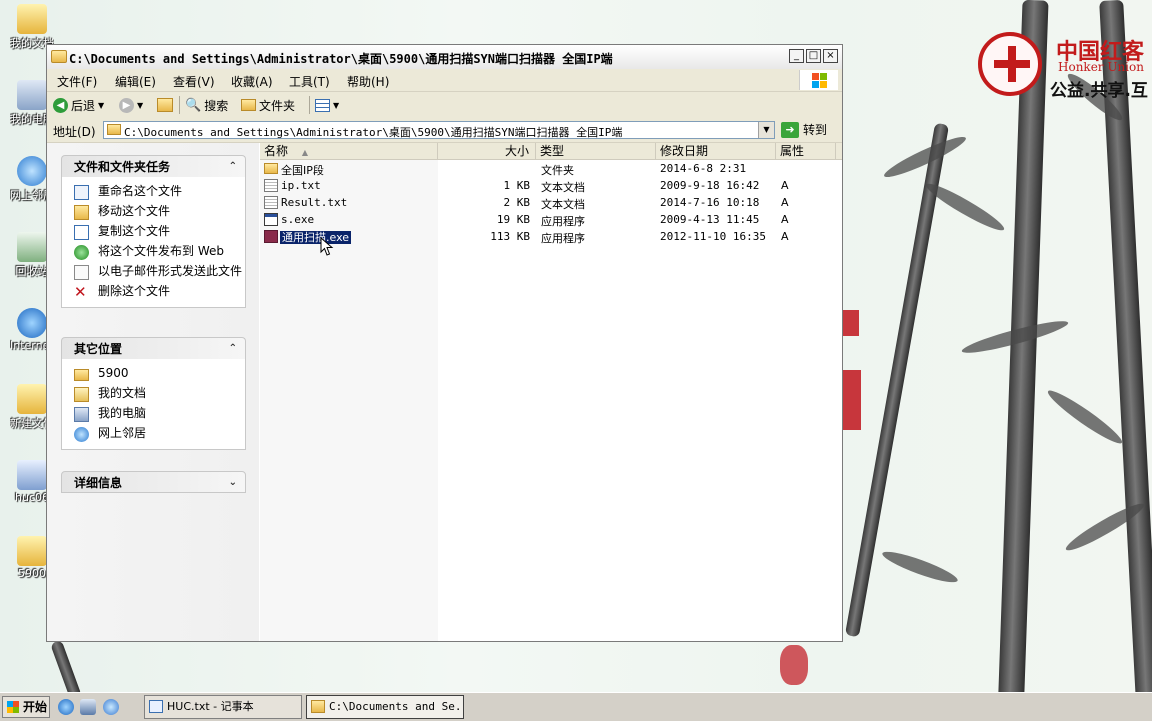 This screenshot has height=721, width=1152. Describe the element at coordinates (153, 293) in the screenshot. I see `task-delete: ✕ 删除这个文件` at that location.